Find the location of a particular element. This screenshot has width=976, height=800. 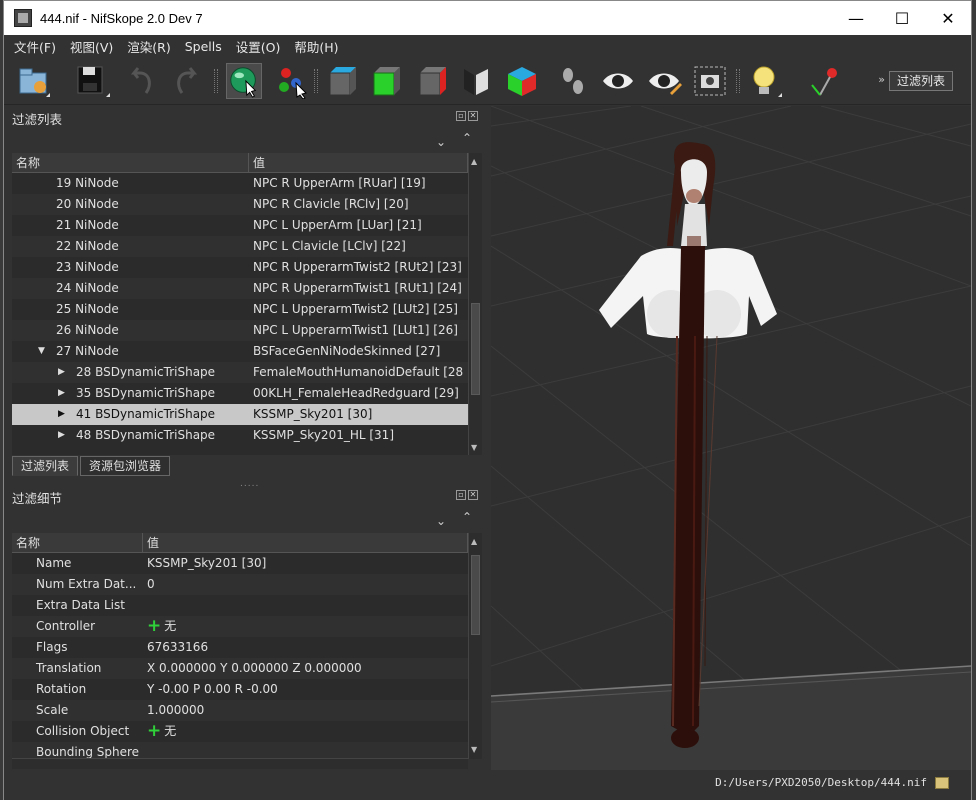

menu-file: 文件(F) is located at coordinates (35, 46).